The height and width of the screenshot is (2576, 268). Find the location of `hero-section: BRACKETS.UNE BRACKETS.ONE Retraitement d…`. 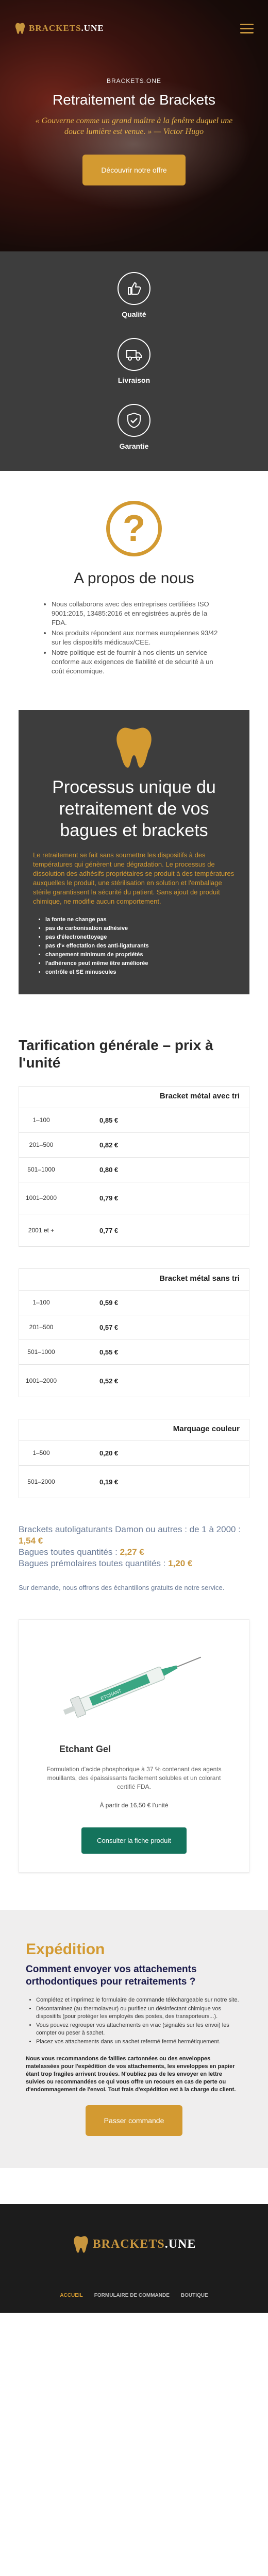

hero-section: BRACKETS.UNE BRACKETS.ONE Retraitement d… is located at coordinates (134, 125).